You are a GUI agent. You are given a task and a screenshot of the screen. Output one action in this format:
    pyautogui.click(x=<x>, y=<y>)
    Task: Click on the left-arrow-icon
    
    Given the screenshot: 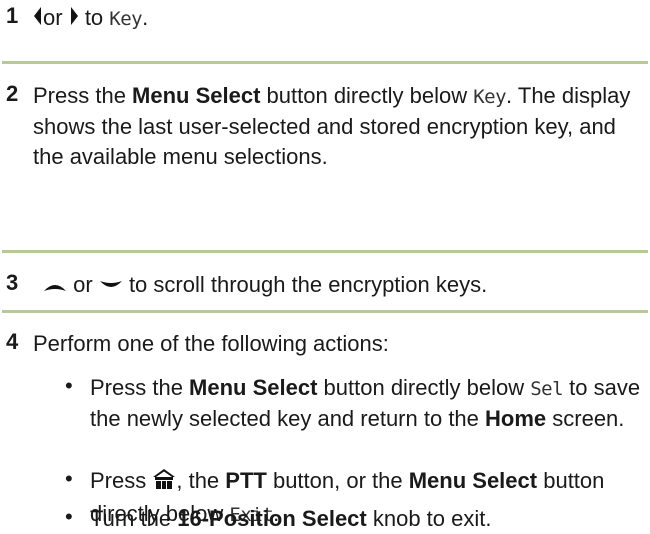 What is the action you would take?
    pyautogui.click(x=38, y=19)
    